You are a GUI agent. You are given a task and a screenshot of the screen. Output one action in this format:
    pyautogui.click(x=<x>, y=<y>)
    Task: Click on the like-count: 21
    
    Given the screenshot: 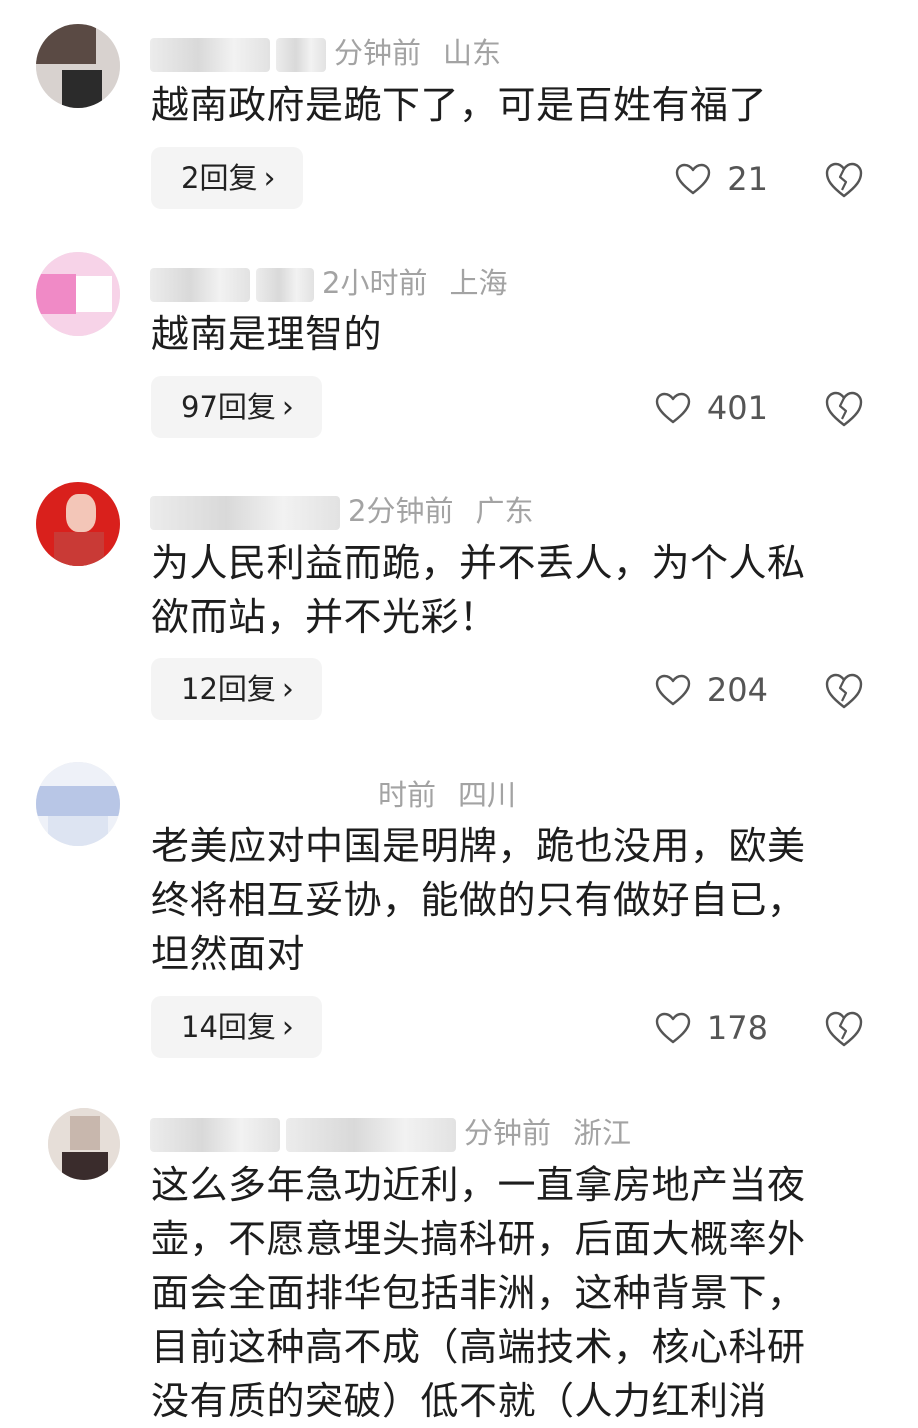 What is the action you would take?
    pyautogui.click(x=747, y=179)
    